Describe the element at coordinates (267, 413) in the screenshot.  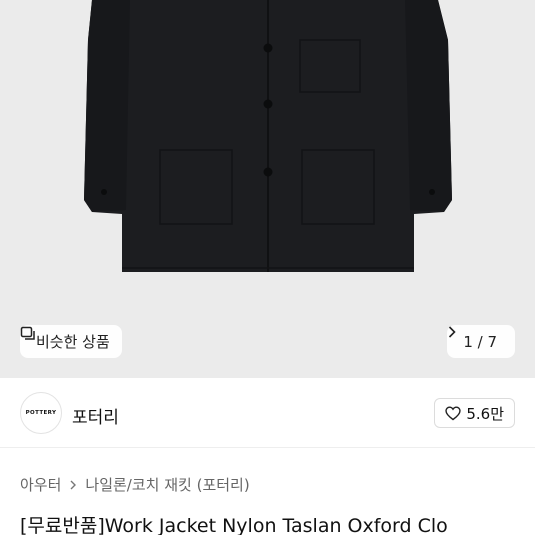
I see `seller-row: POTTERY 포터리 5.6만` at that location.